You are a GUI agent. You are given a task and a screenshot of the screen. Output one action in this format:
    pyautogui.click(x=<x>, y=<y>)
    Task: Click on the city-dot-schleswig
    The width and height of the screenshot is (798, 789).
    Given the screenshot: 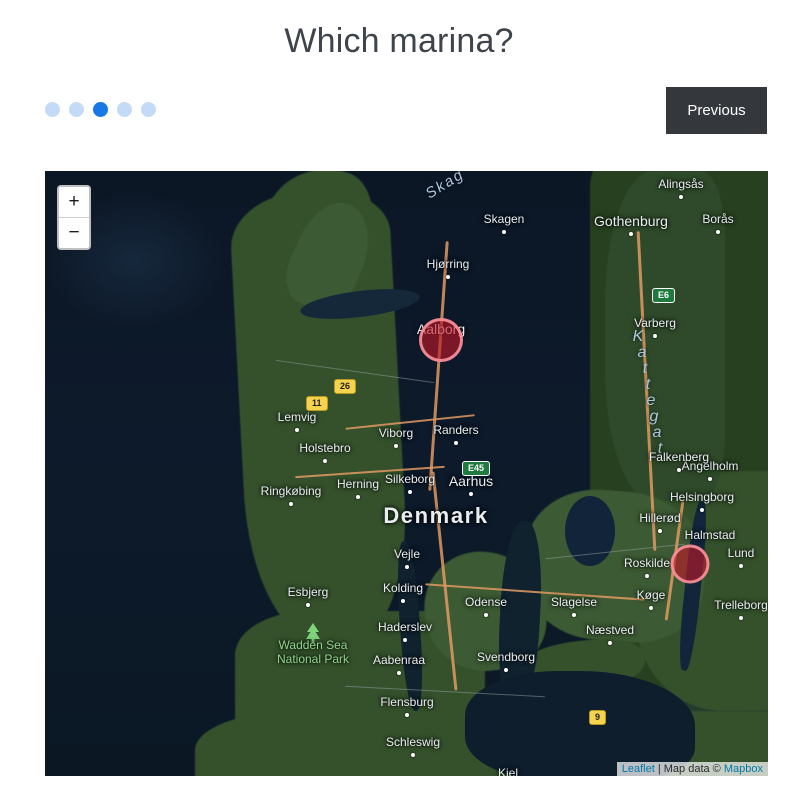 What is the action you would take?
    pyautogui.click(x=413, y=755)
    